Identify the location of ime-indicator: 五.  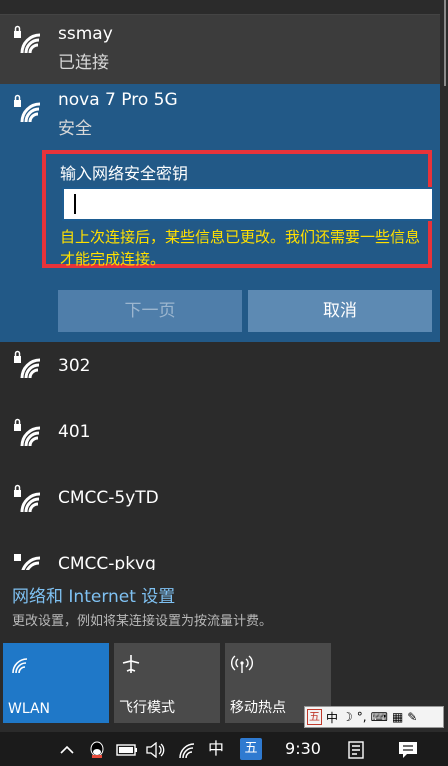
(251, 749).